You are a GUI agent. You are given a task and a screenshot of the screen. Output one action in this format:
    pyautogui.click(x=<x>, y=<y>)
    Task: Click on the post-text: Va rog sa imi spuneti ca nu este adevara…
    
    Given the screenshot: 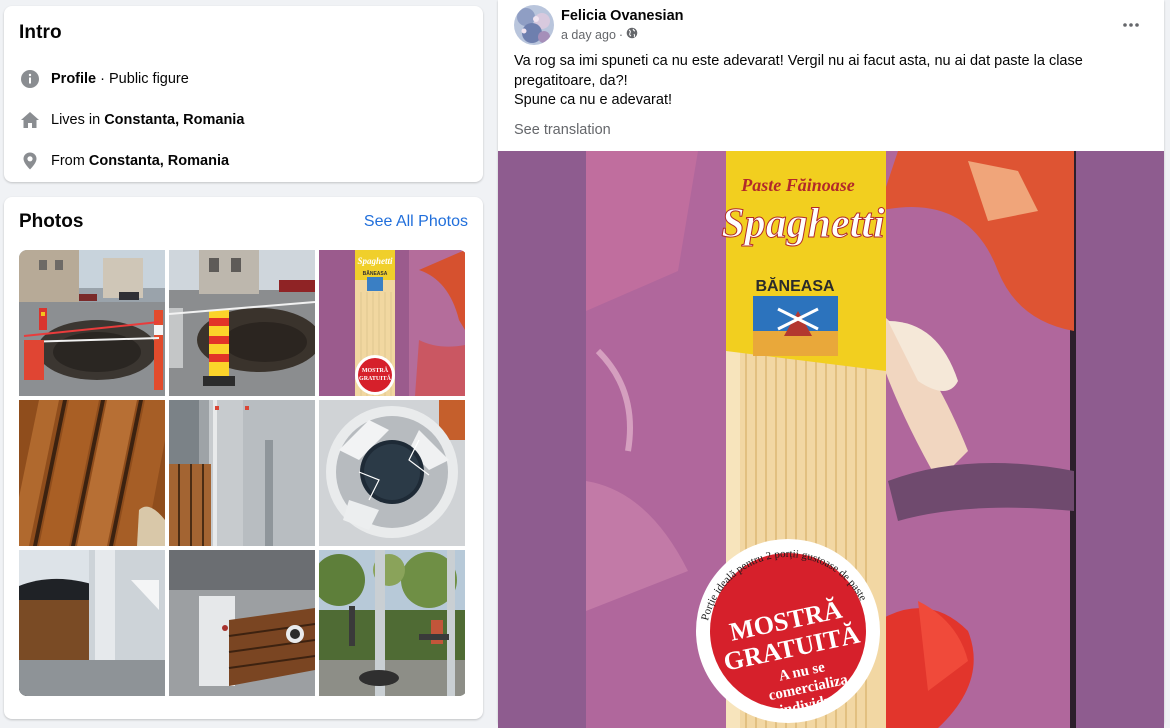 What is the action you would take?
    pyautogui.click(x=824, y=81)
    